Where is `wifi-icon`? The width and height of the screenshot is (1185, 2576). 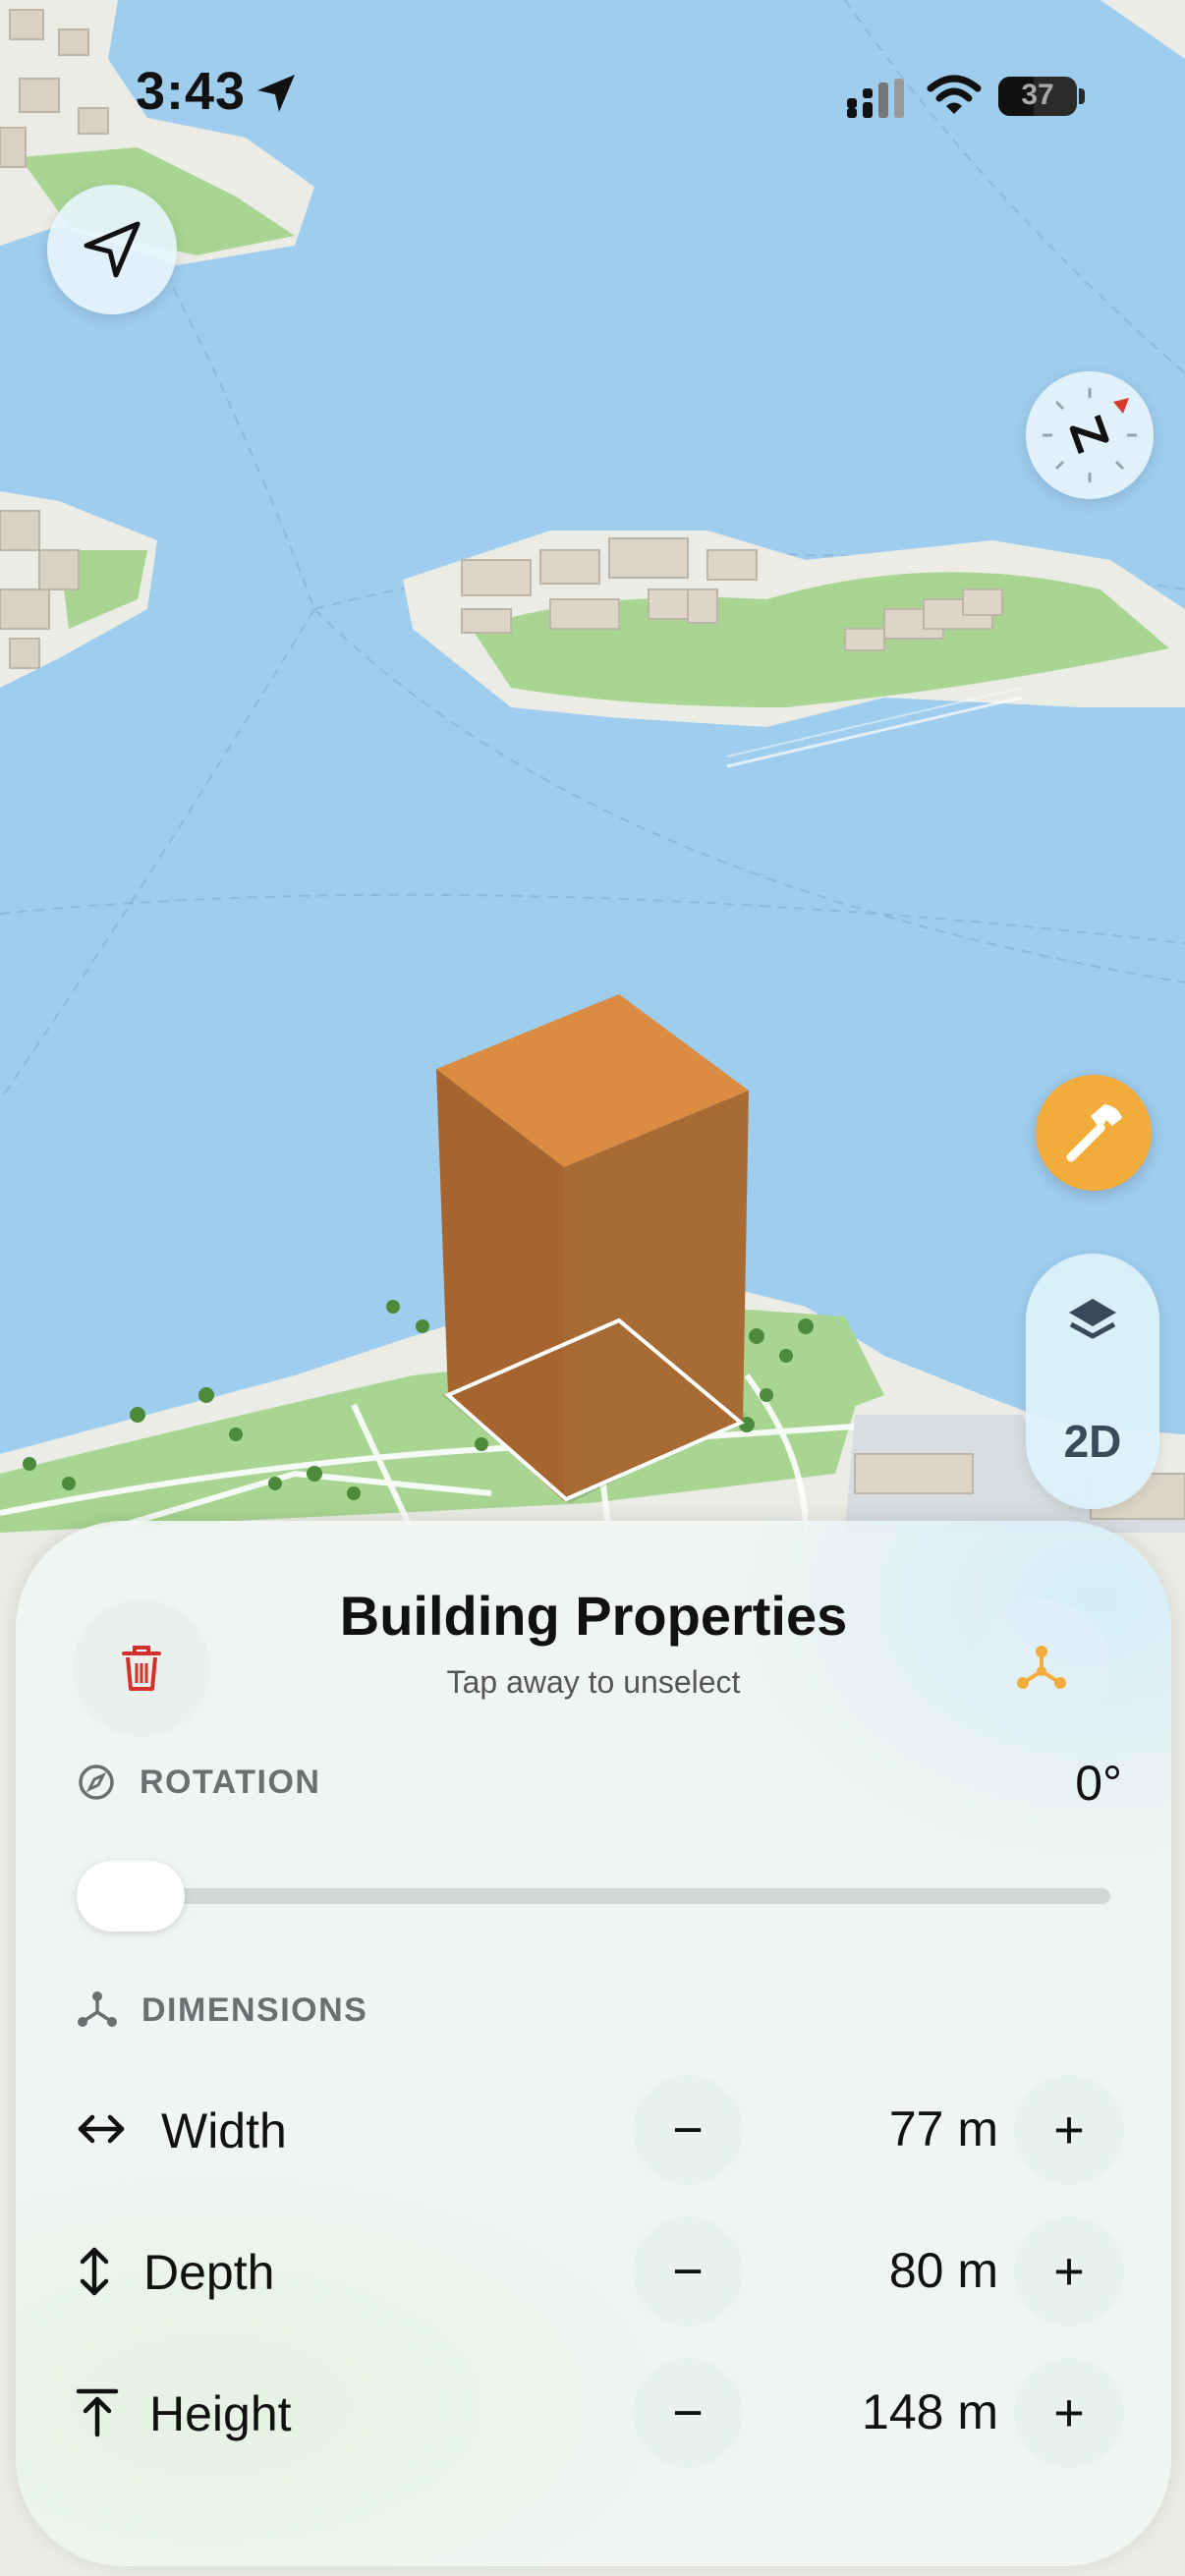
wifi-icon is located at coordinates (955, 94).